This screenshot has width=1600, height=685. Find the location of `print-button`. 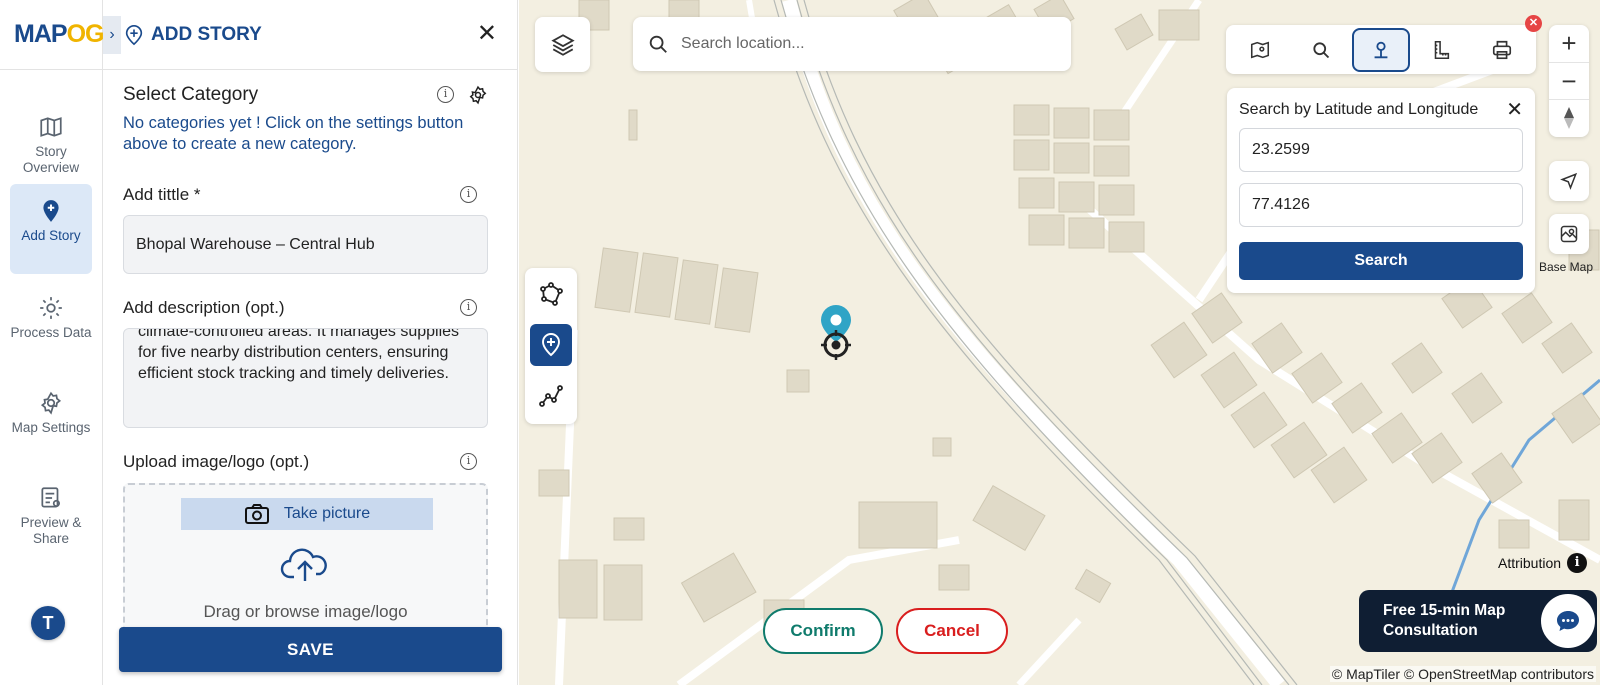

print-button is located at coordinates (1502, 50).